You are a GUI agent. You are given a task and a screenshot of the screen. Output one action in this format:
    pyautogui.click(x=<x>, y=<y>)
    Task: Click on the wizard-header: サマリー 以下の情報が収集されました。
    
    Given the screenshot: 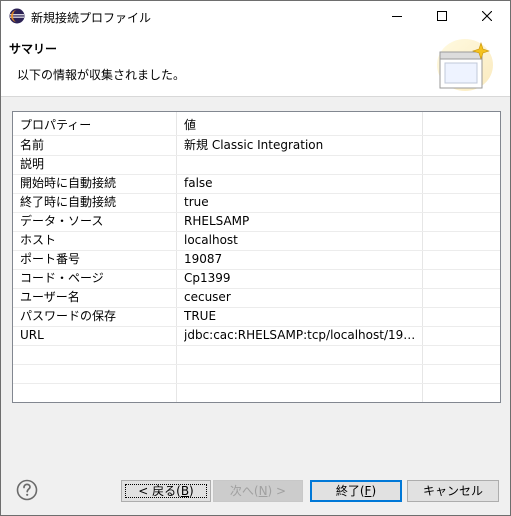 What is the action you would take?
    pyautogui.click(x=255, y=64)
    